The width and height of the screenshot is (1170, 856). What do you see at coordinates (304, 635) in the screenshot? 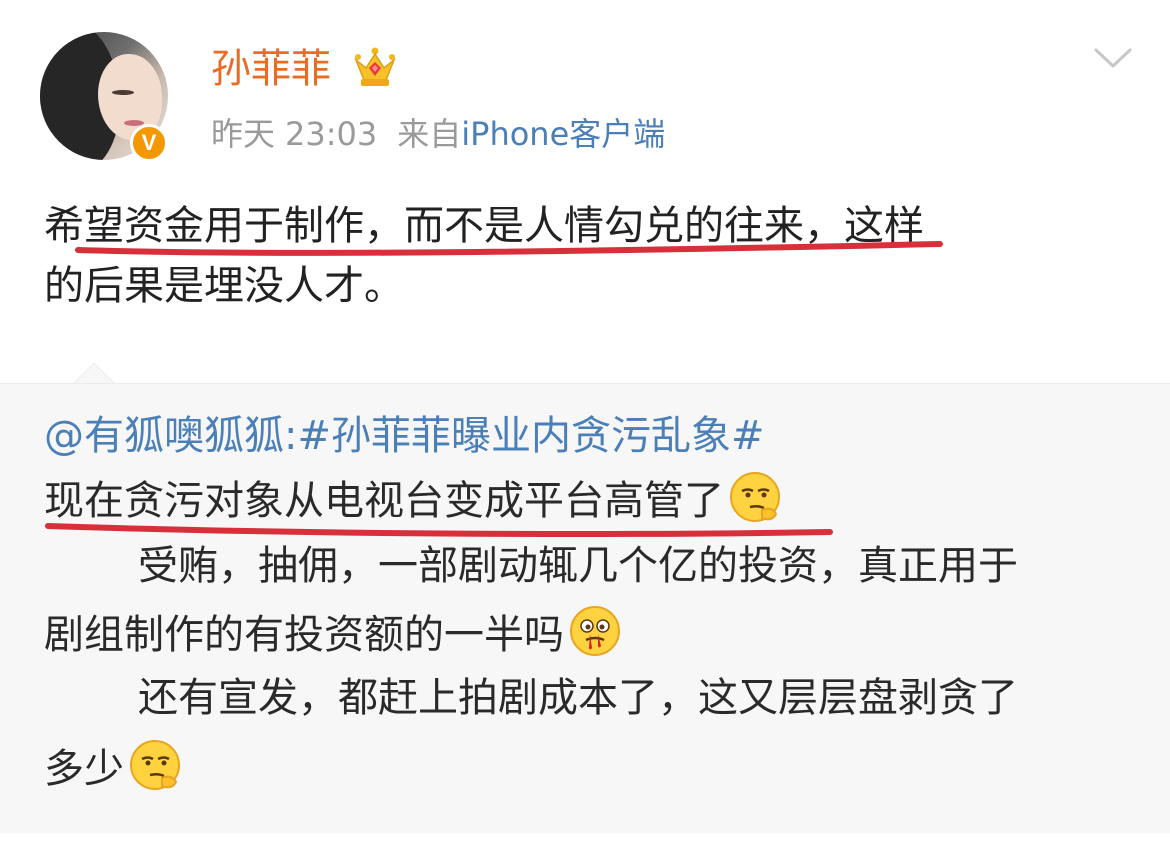
I see `repost-text-3: 剧组制作的有投资额的一半吗` at bounding box center [304, 635].